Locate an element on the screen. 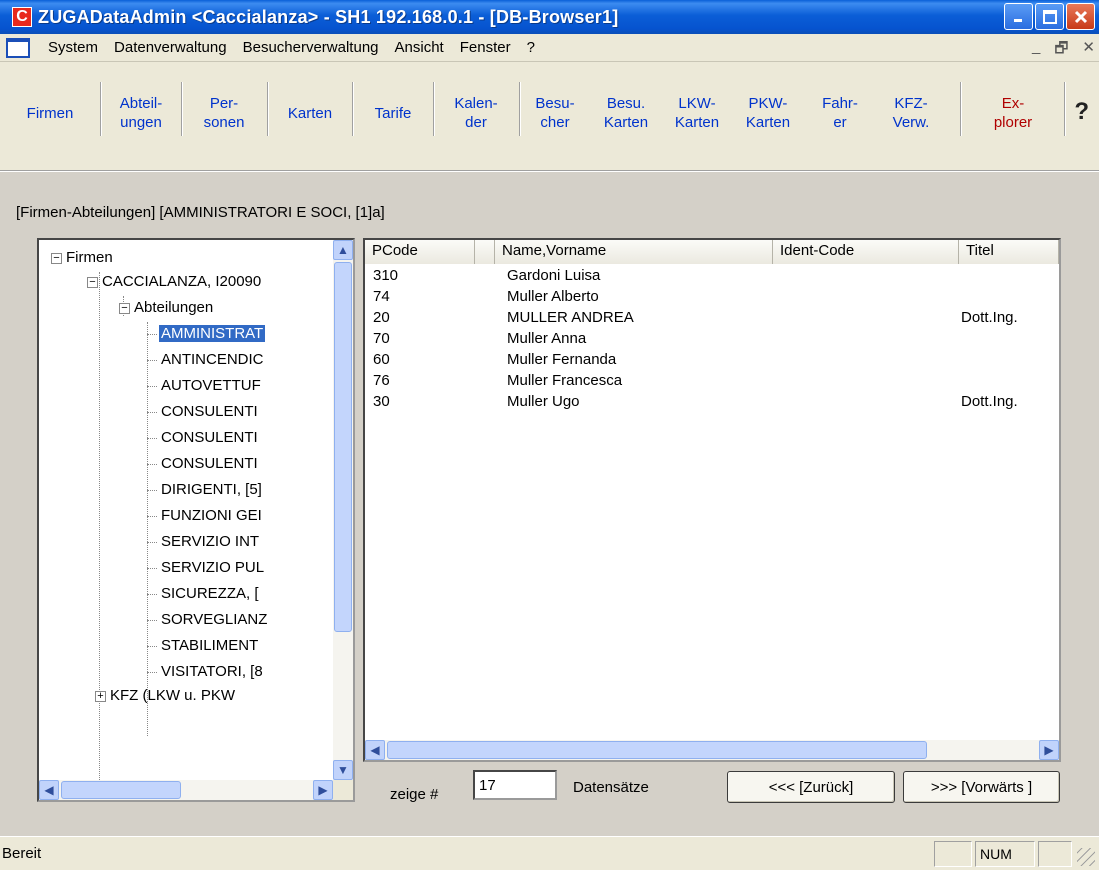  cell-name: Muller Francesca is located at coordinates (565, 380).